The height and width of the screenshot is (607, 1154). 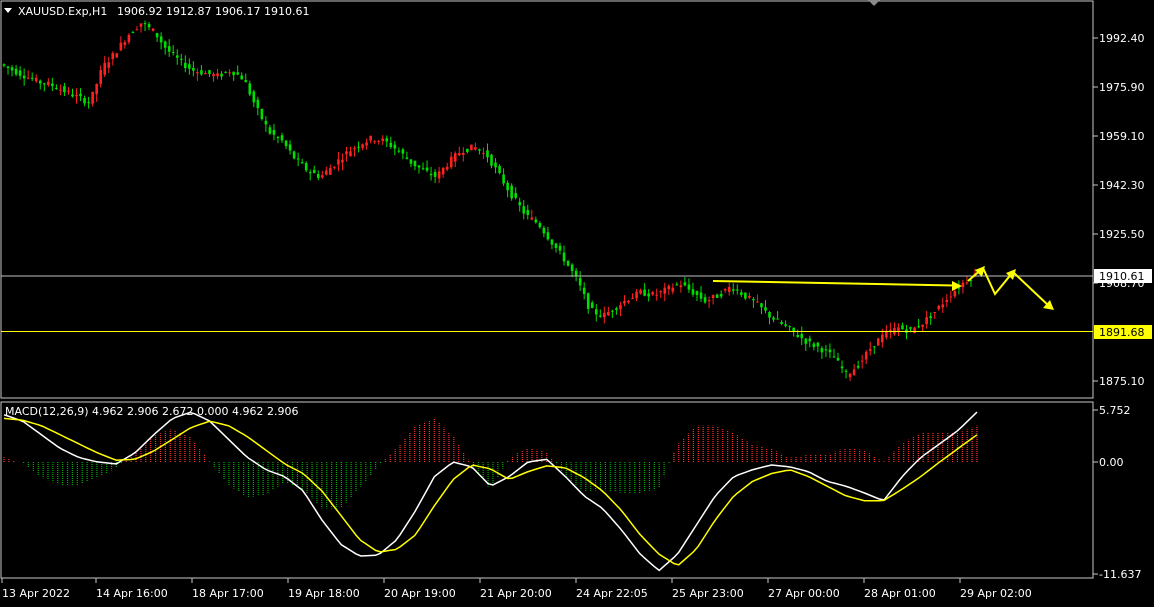 What do you see at coordinates (900, 593) in the screenshot?
I see `time-label: 28 Apr 01:00` at bounding box center [900, 593].